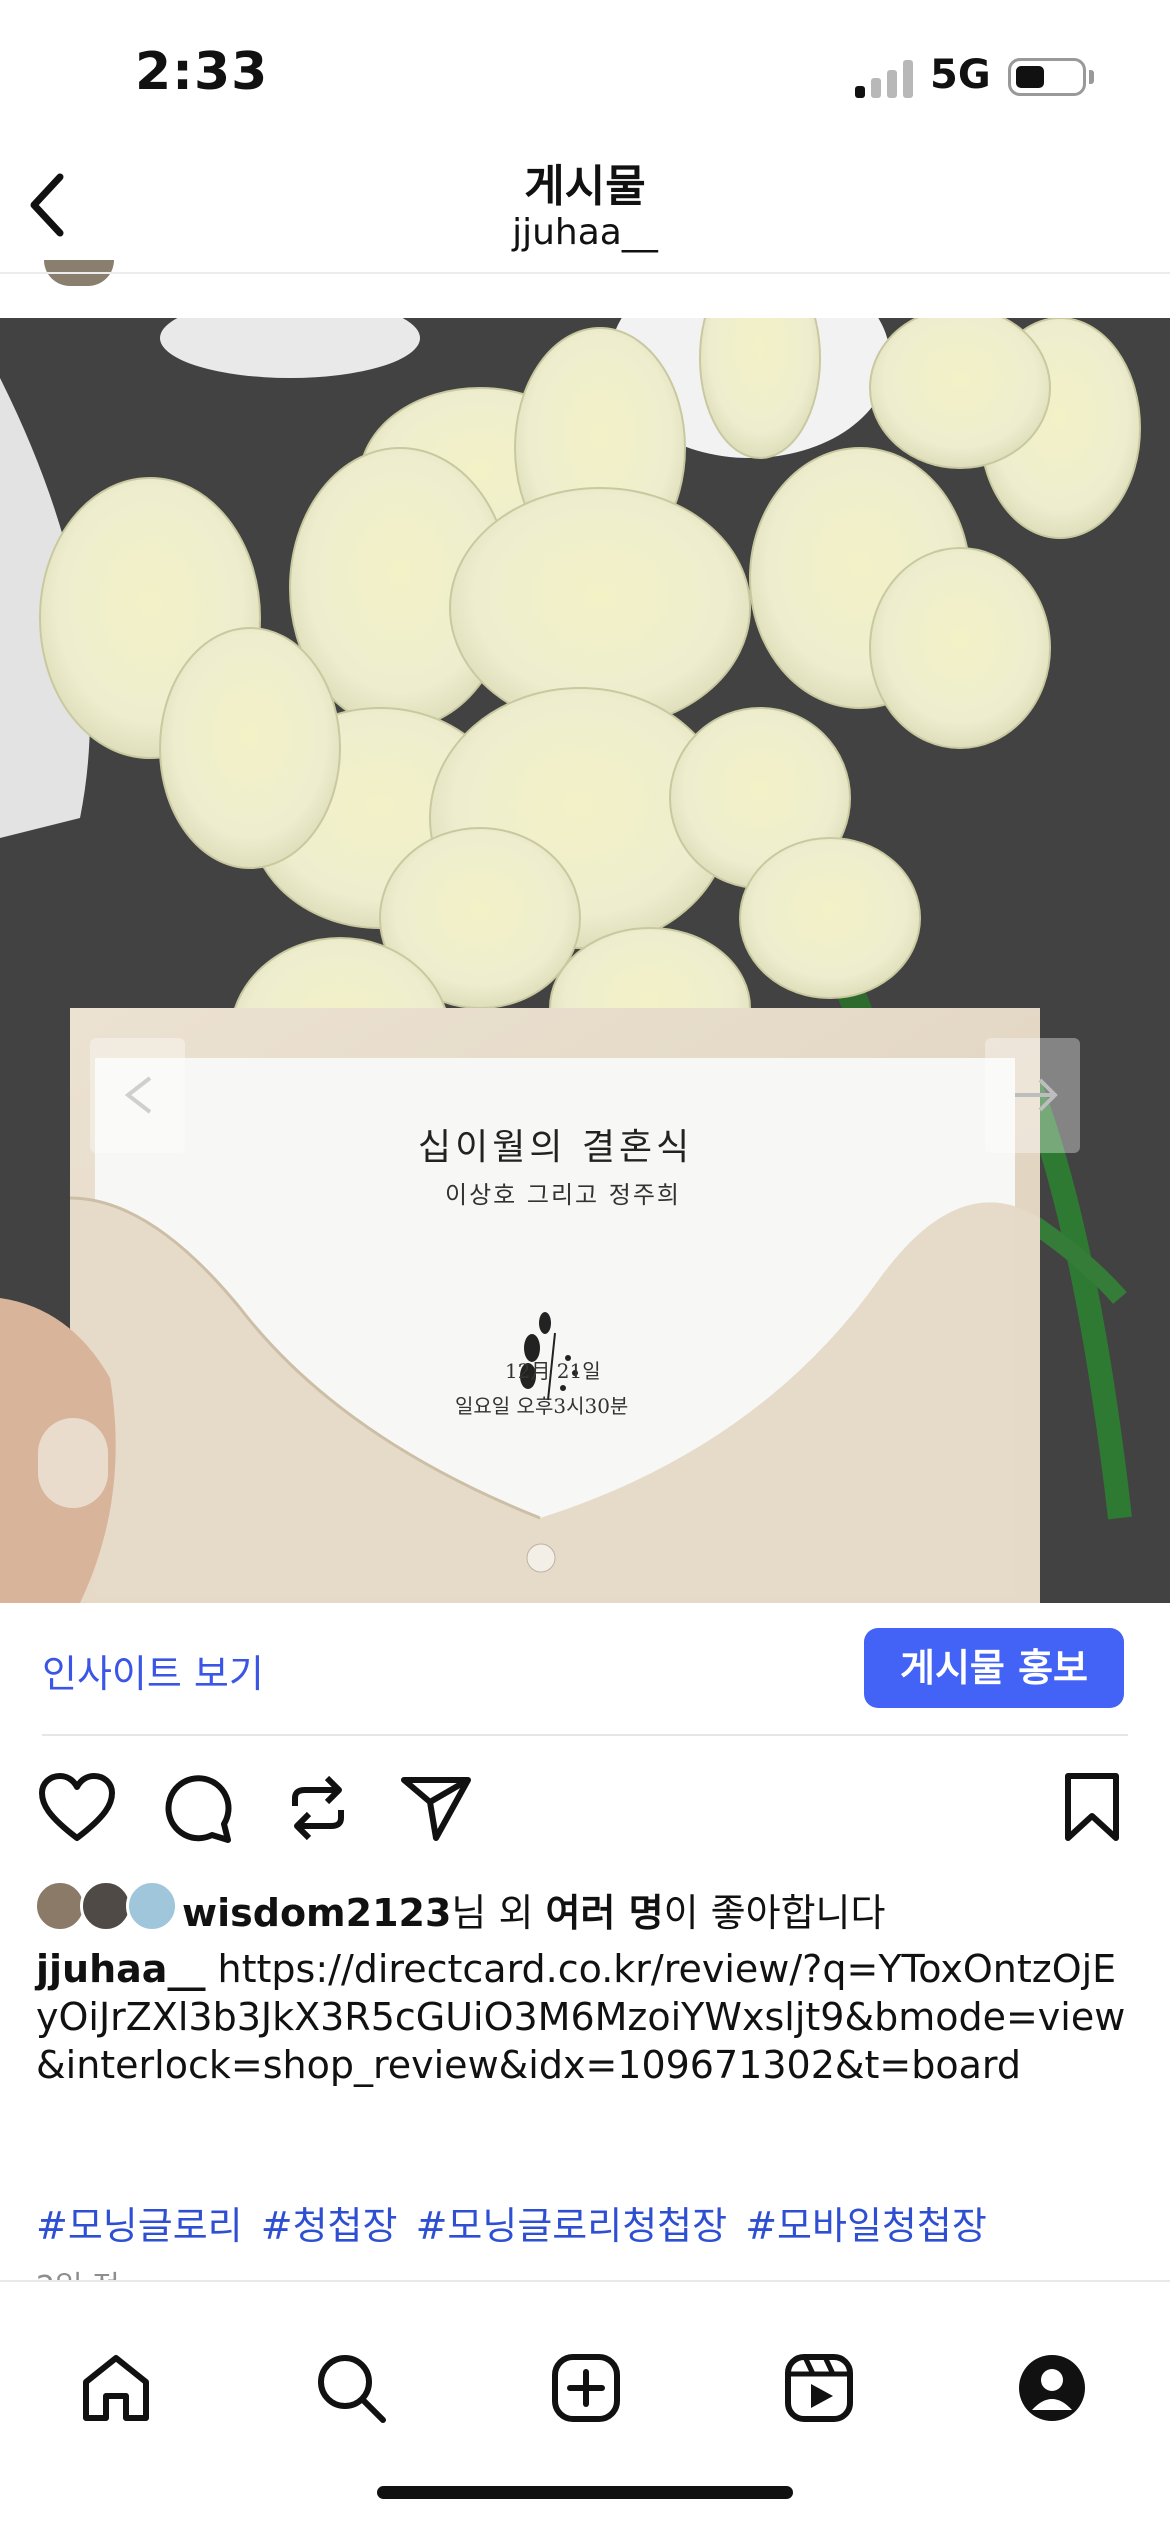  I want to click on search-icon, so click(351, 2388).